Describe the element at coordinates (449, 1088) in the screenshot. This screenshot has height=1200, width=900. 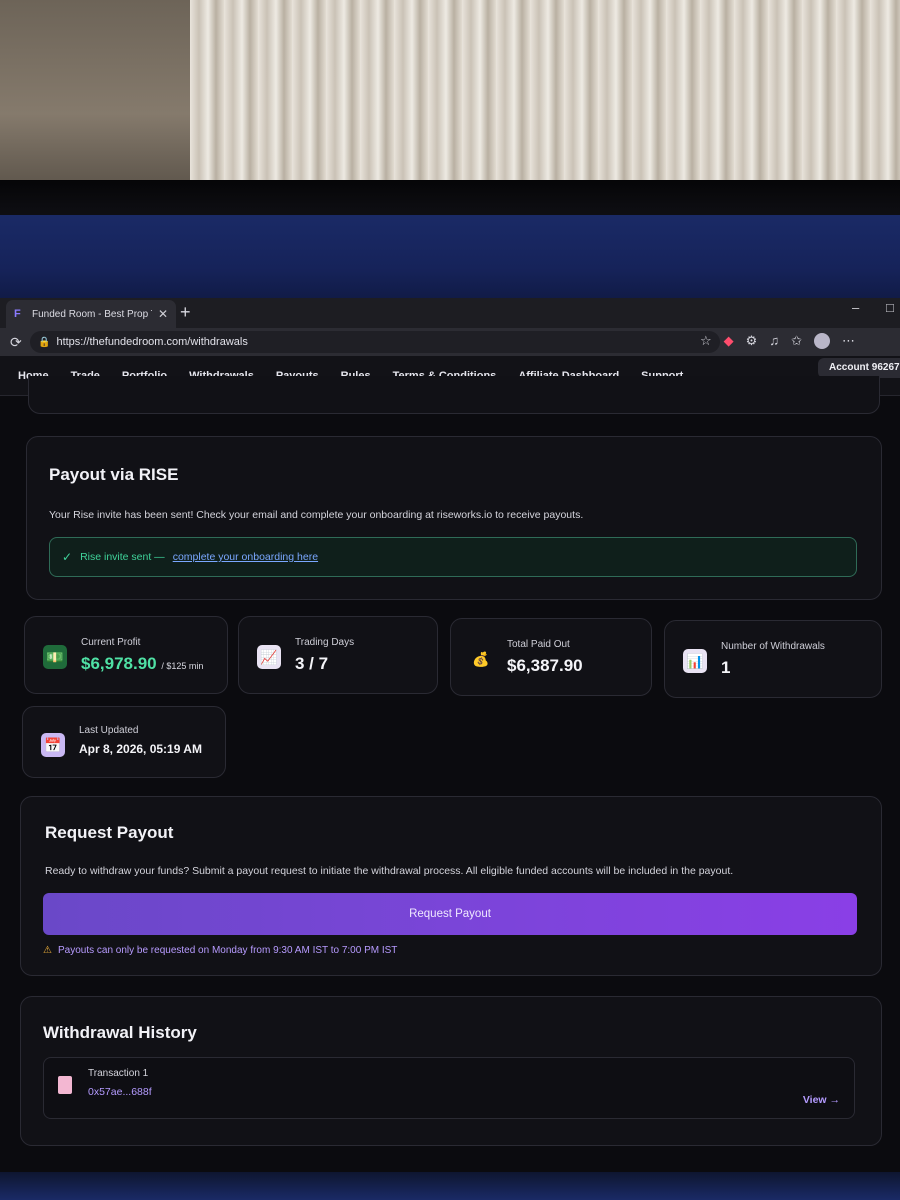
I see `transaction-row: Transaction 1 0x57ae...688f View →` at that location.